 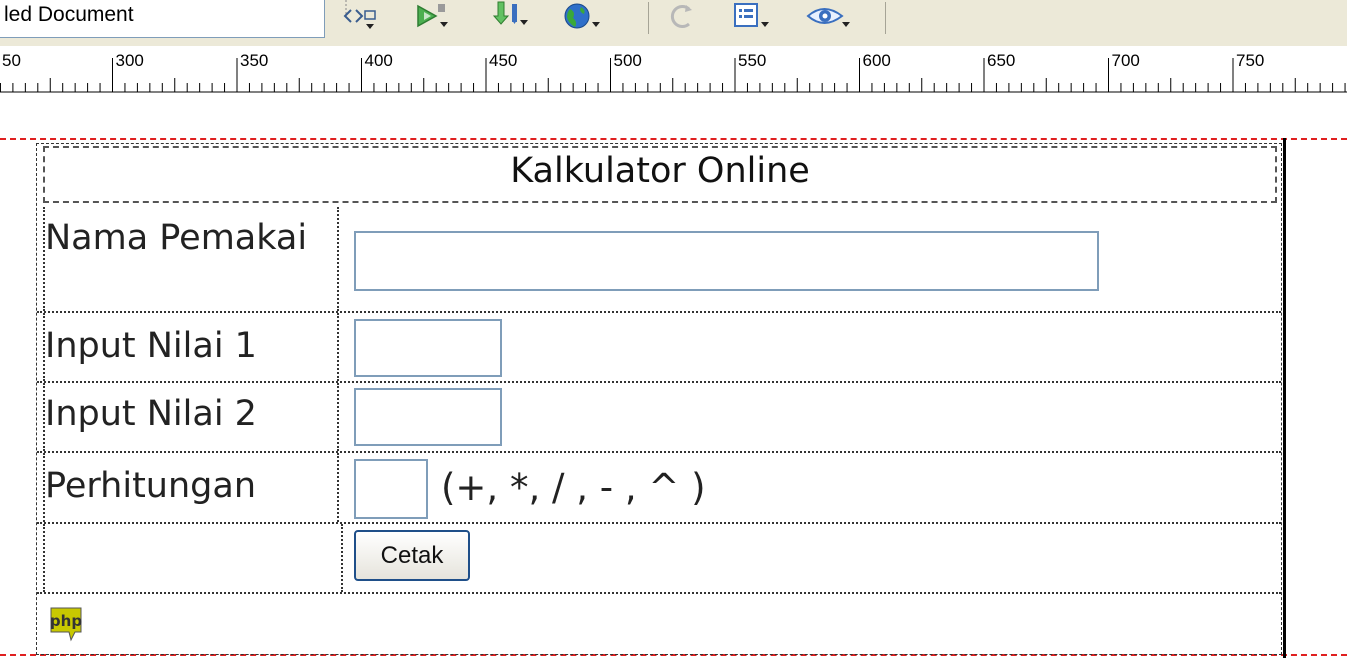 What do you see at coordinates (254, 60) in the screenshot?
I see `ruler-label: 350` at bounding box center [254, 60].